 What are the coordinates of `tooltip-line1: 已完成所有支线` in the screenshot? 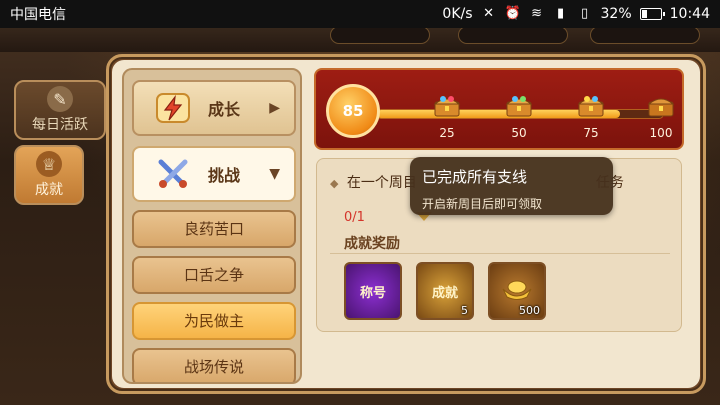 It's located at (475, 177).